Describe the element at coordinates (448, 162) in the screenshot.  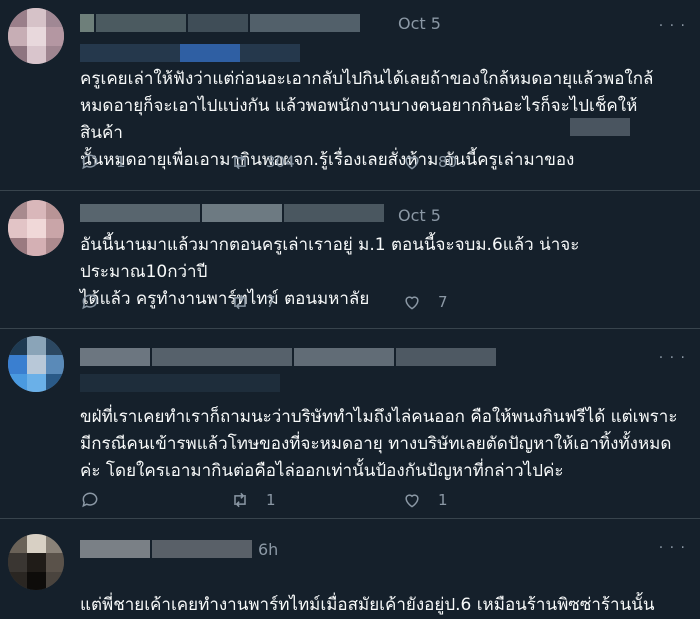
I see `like-count: 80` at that location.